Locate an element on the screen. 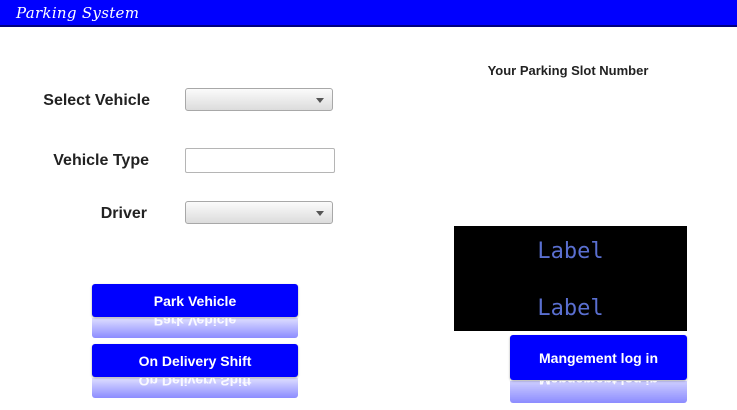 The width and height of the screenshot is (737, 410). on-delivery-shift-reflection-text: On Delivery Shift is located at coordinates (195, 388).